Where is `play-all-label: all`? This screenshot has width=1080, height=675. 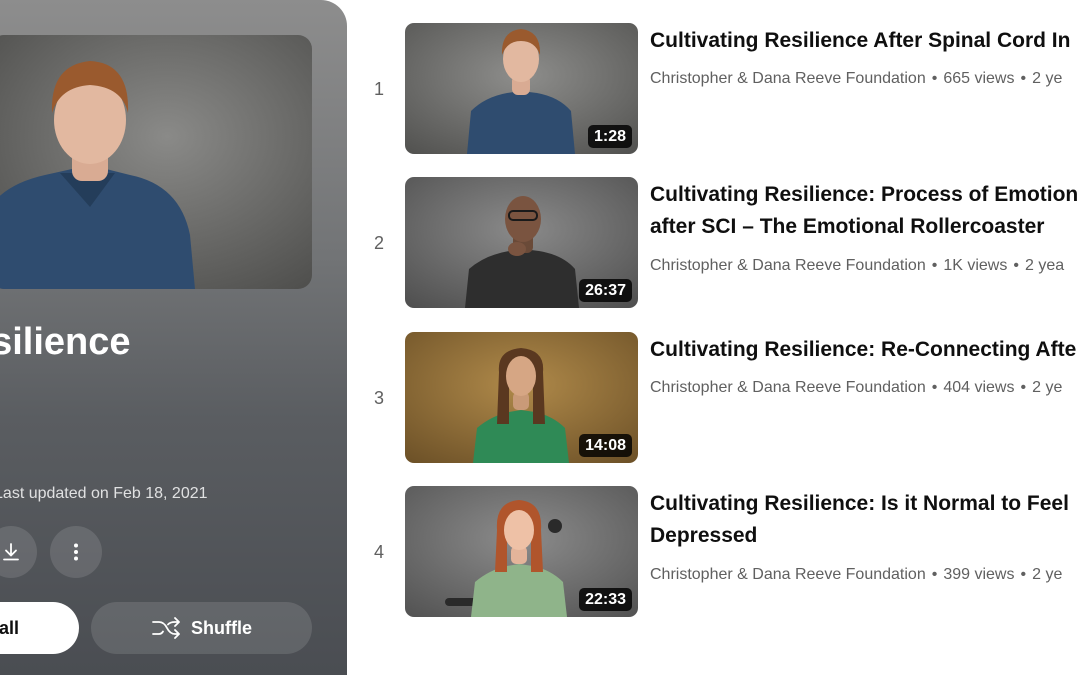 play-all-label: all is located at coordinates (9, 627).